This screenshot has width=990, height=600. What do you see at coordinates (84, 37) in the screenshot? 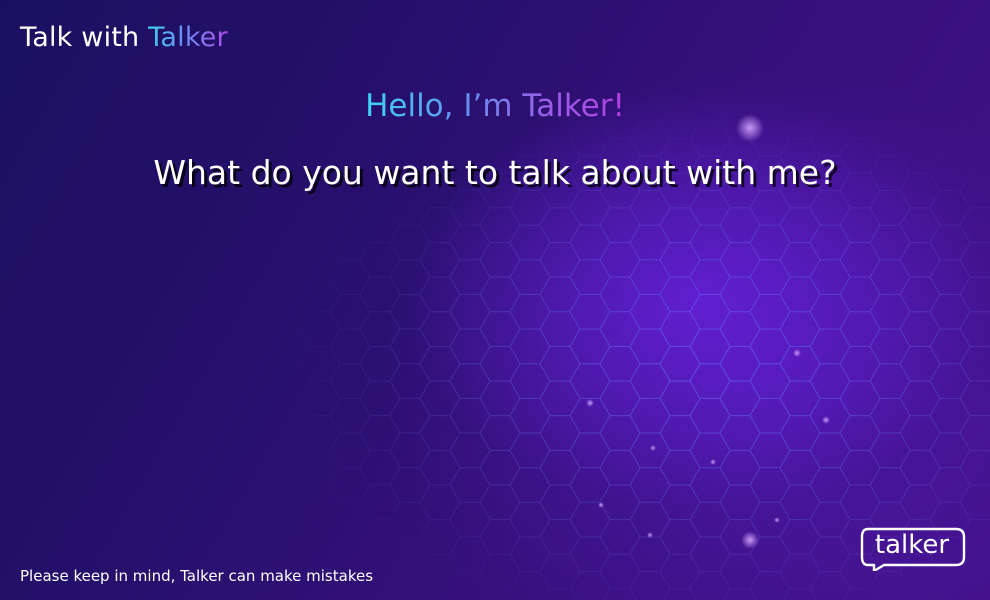
I see `app-title-prefix: Talk with` at bounding box center [84, 37].